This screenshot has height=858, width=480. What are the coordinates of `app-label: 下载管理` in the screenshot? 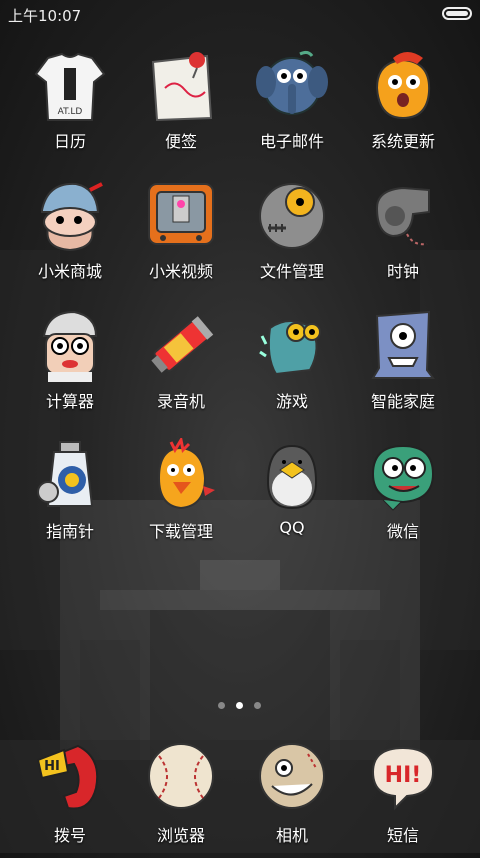 It's located at (180, 531).